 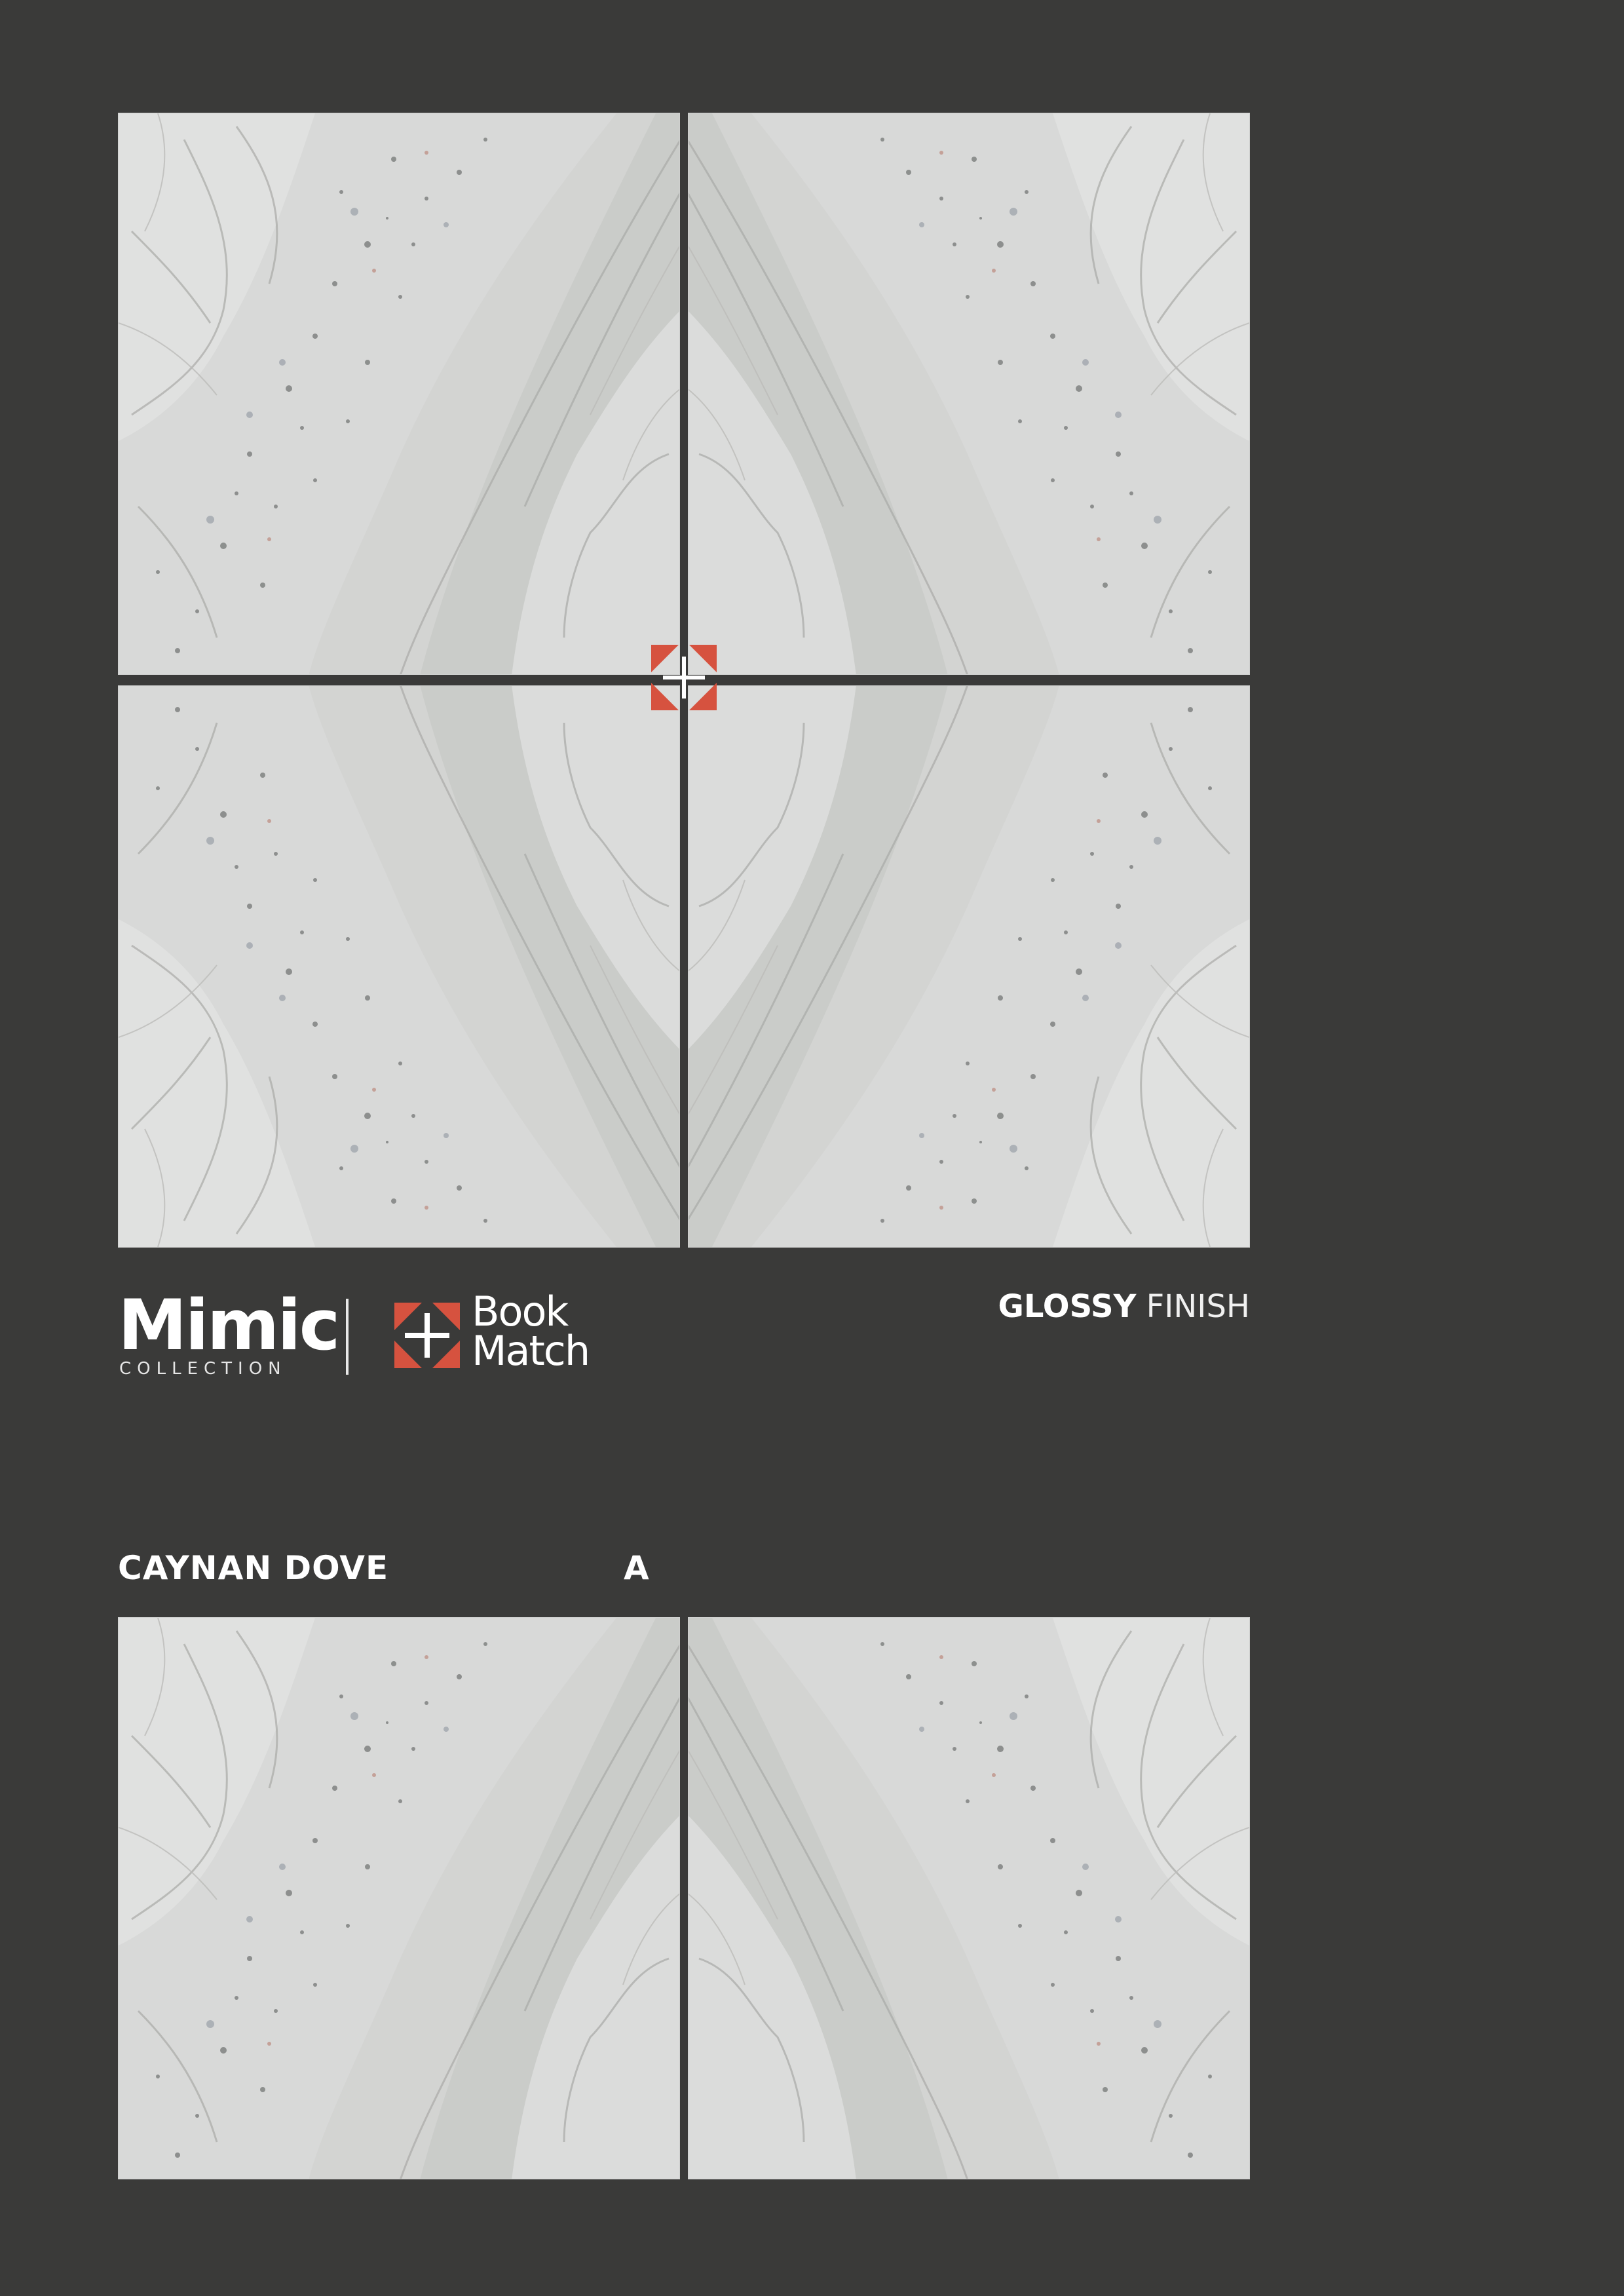 What do you see at coordinates (229, 1325) in the screenshot?
I see `mimic-logo: Mimic` at bounding box center [229, 1325].